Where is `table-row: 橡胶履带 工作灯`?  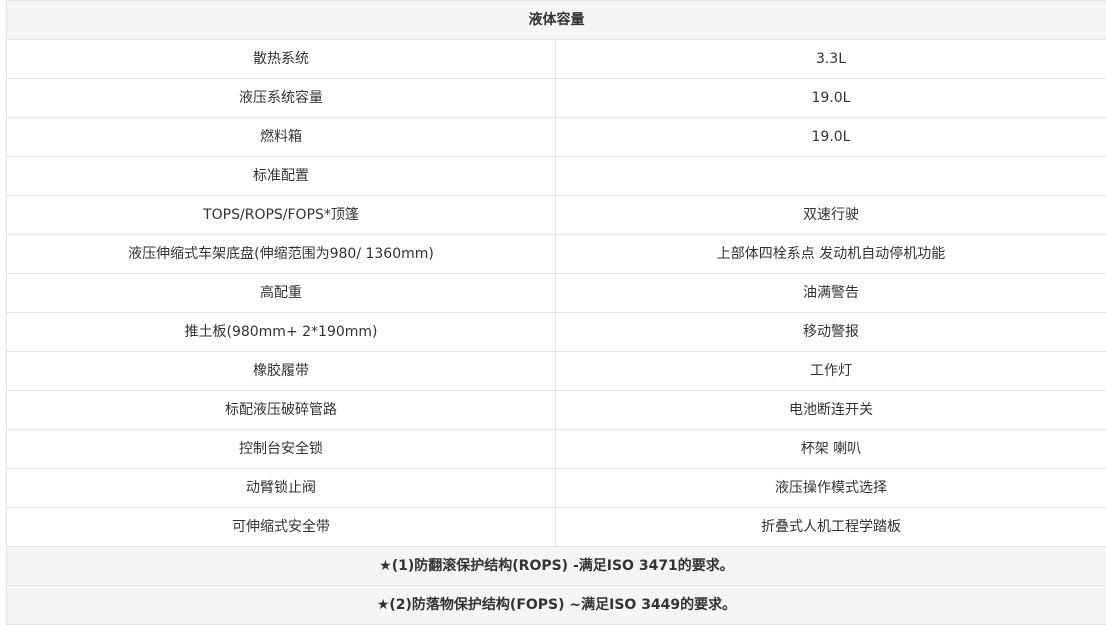 table-row: 橡胶履带 工作灯 is located at coordinates (556, 371).